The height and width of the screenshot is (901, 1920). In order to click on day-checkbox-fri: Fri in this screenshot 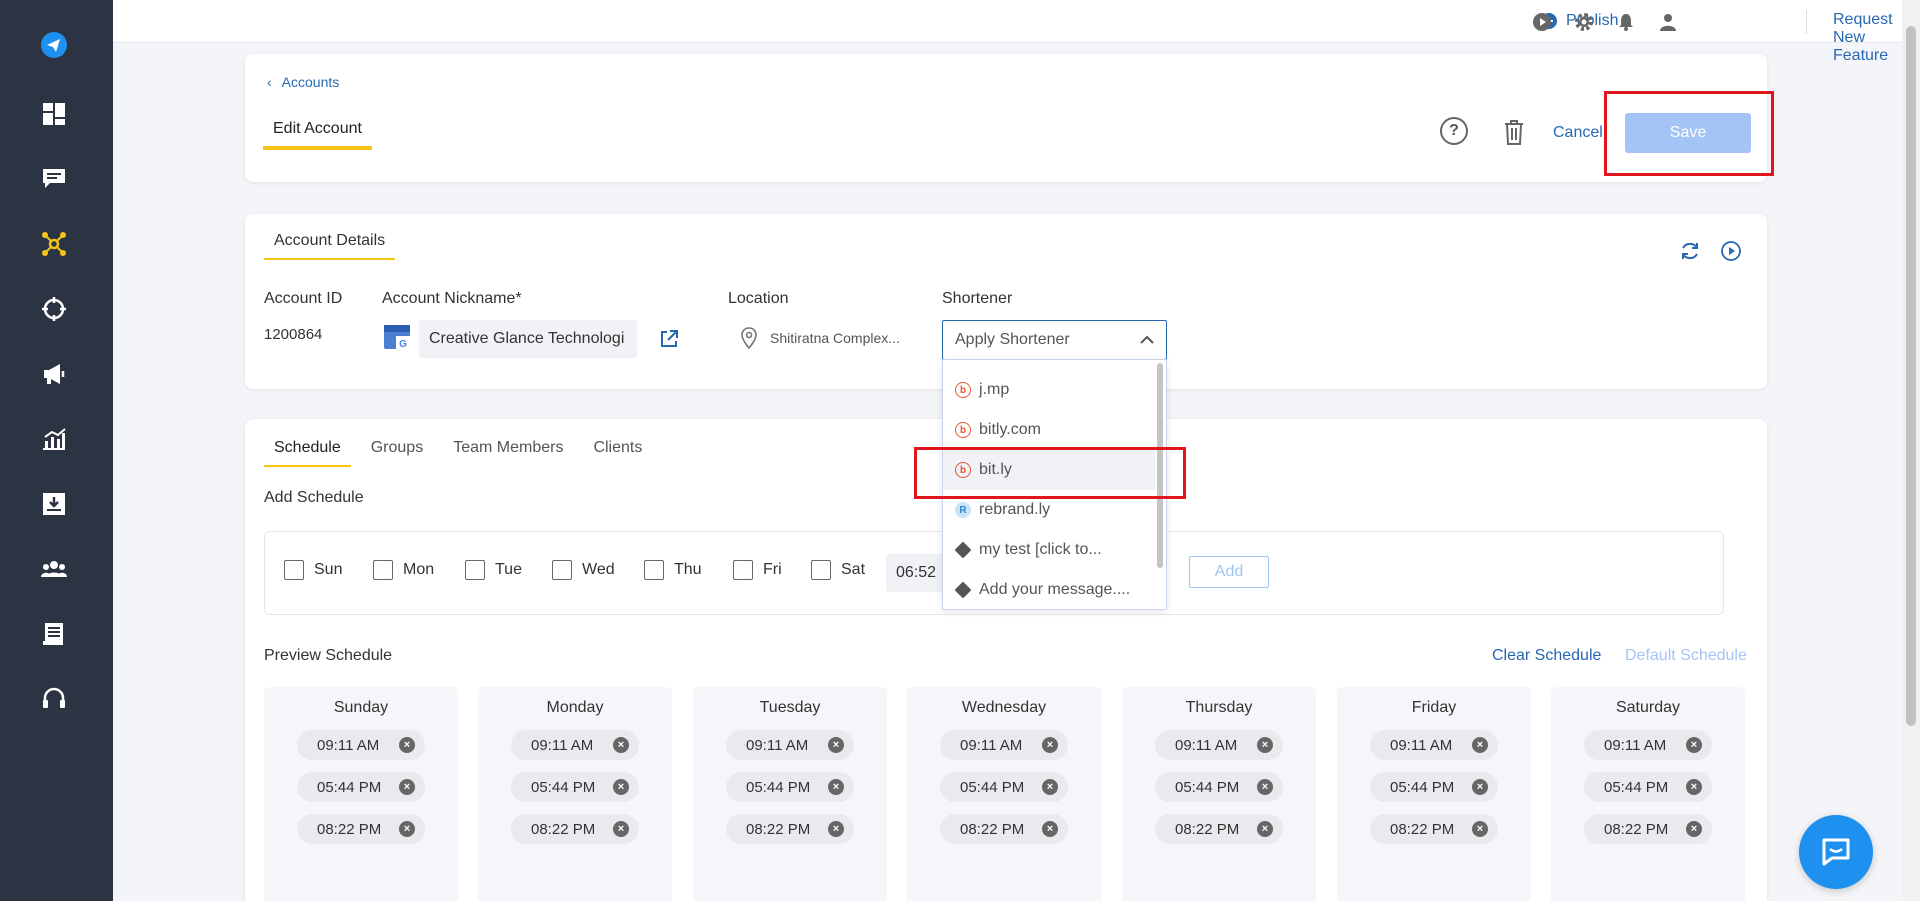, I will do `click(757, 570)`.